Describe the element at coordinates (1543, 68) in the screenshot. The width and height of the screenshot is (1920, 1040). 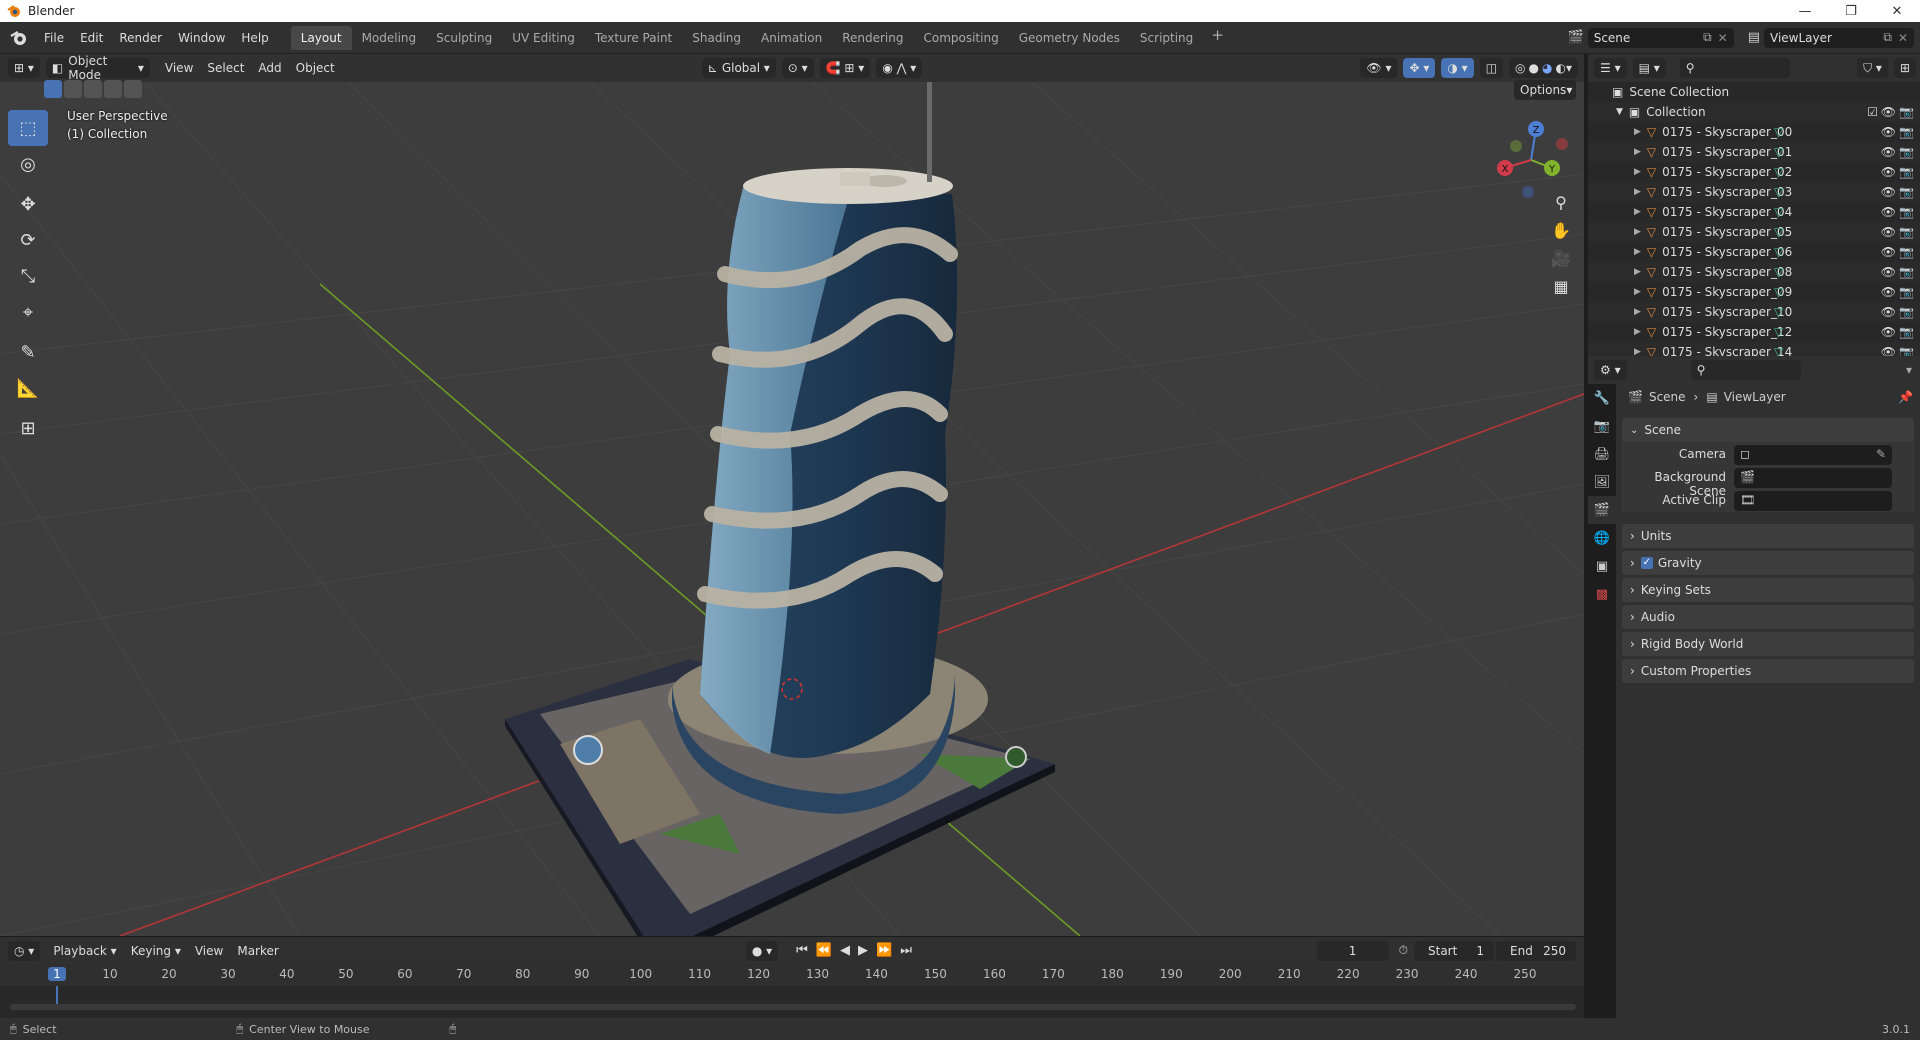
I see `shading-modes: ◎ ● ◕ ◐ ▾` at that location.